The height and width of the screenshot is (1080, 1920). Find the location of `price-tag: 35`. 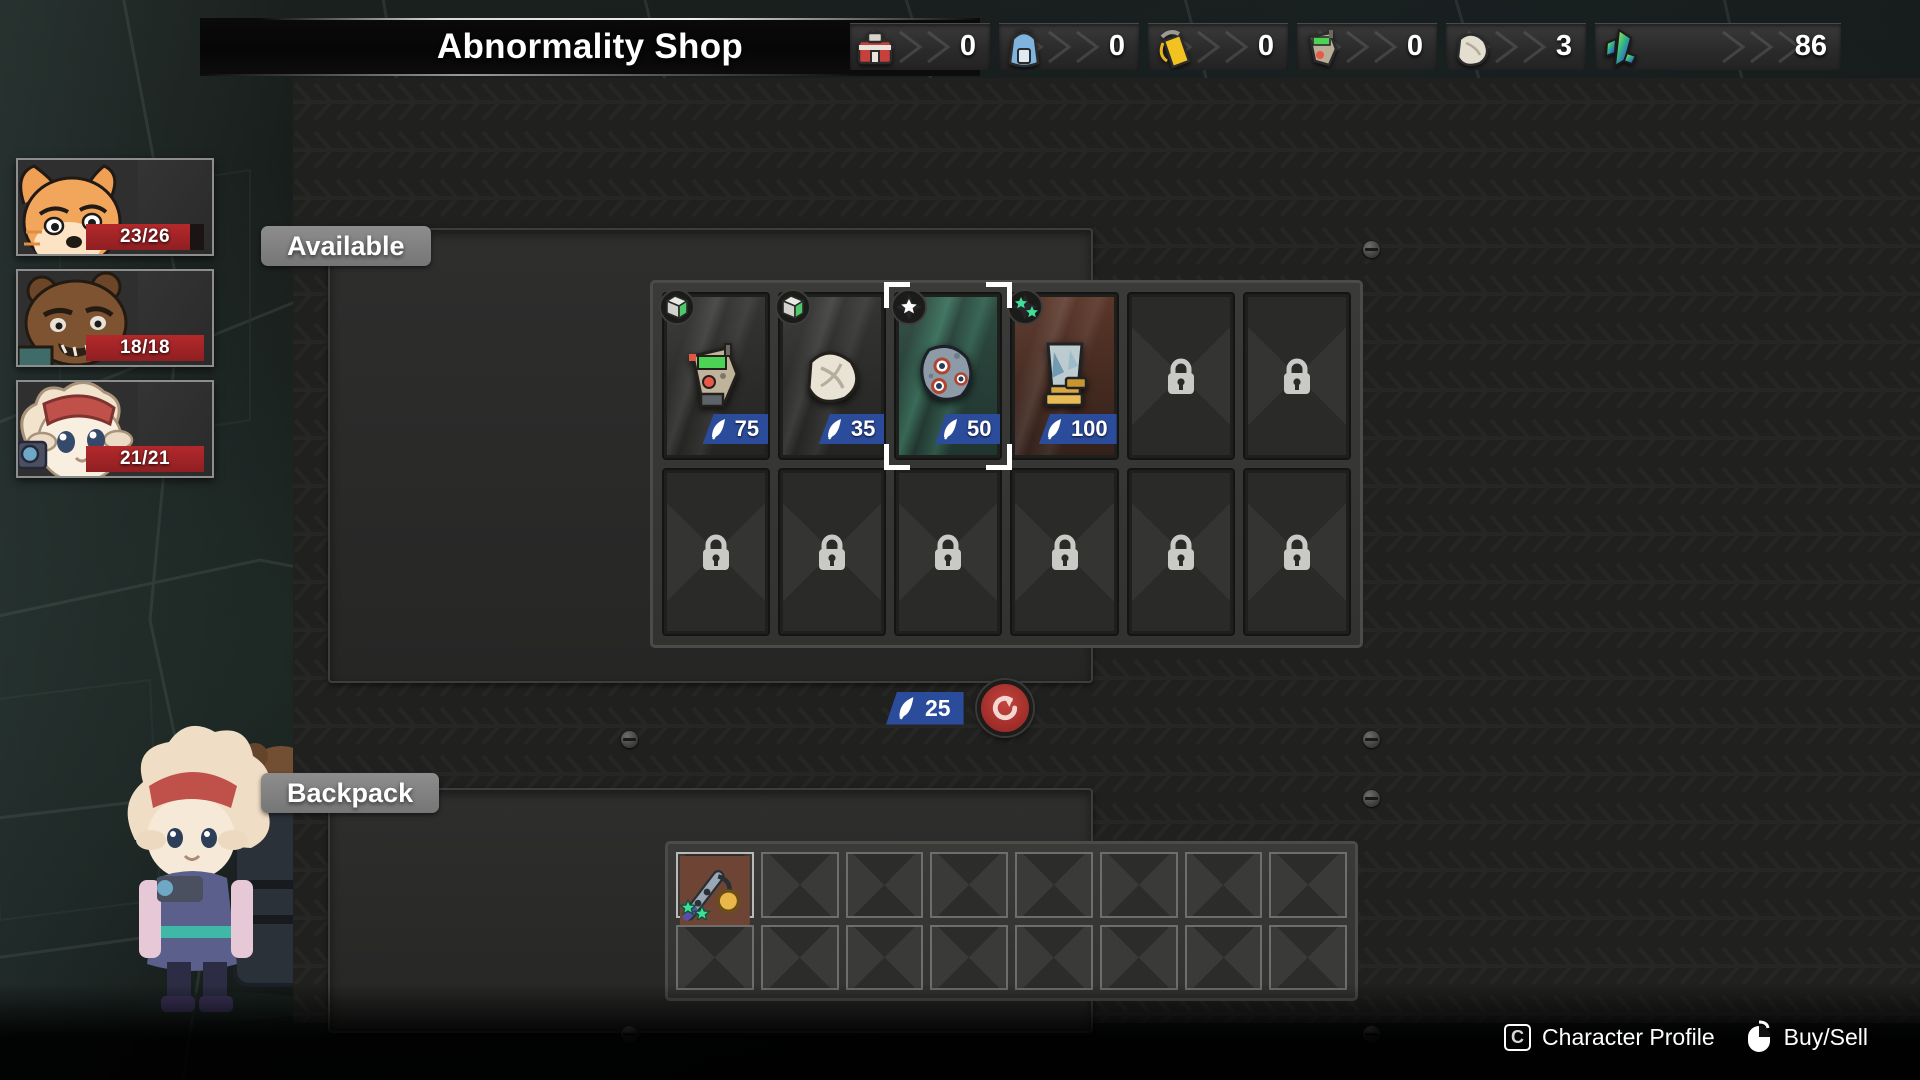

price-tag: 35 is located at coordinates (851, 429).